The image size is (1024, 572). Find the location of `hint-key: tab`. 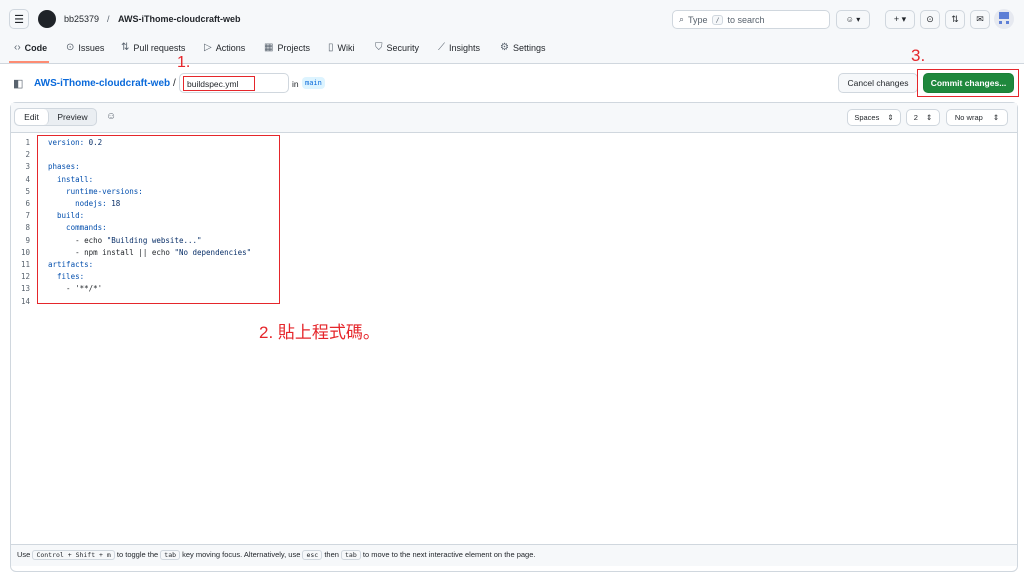

hint-key: tab is located at coordinates (170, 555).